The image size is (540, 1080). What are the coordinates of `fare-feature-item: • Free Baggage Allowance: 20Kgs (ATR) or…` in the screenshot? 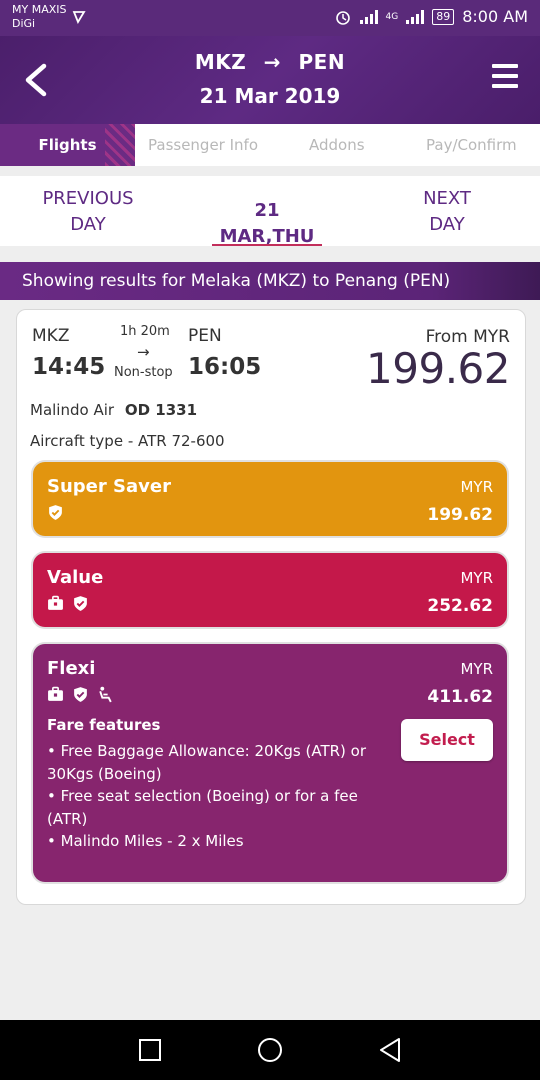 It's located at (207, 762).